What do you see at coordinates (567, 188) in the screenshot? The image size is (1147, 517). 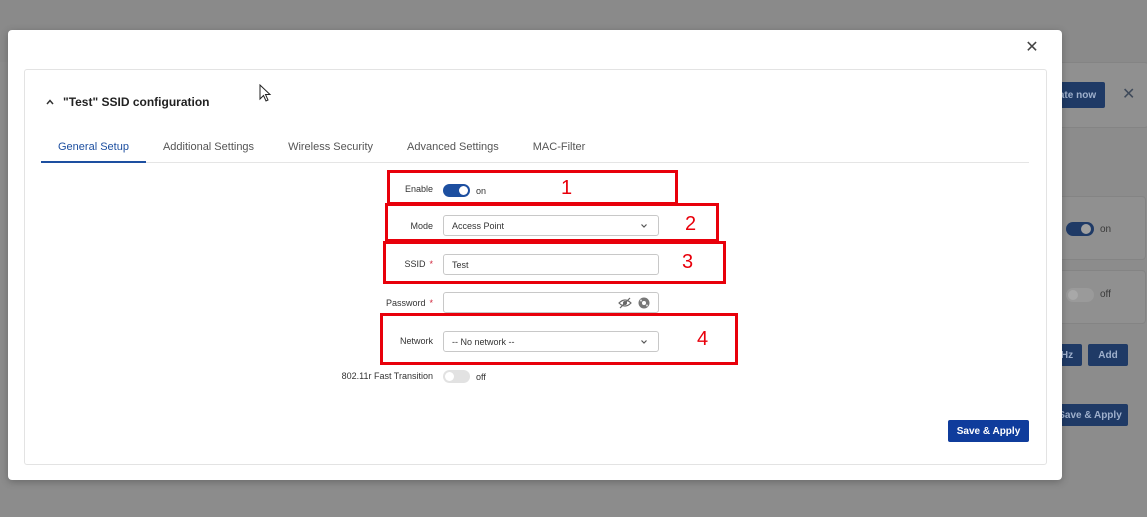 I see `annotation-number-1: 1` at bounding box center [567, 188].